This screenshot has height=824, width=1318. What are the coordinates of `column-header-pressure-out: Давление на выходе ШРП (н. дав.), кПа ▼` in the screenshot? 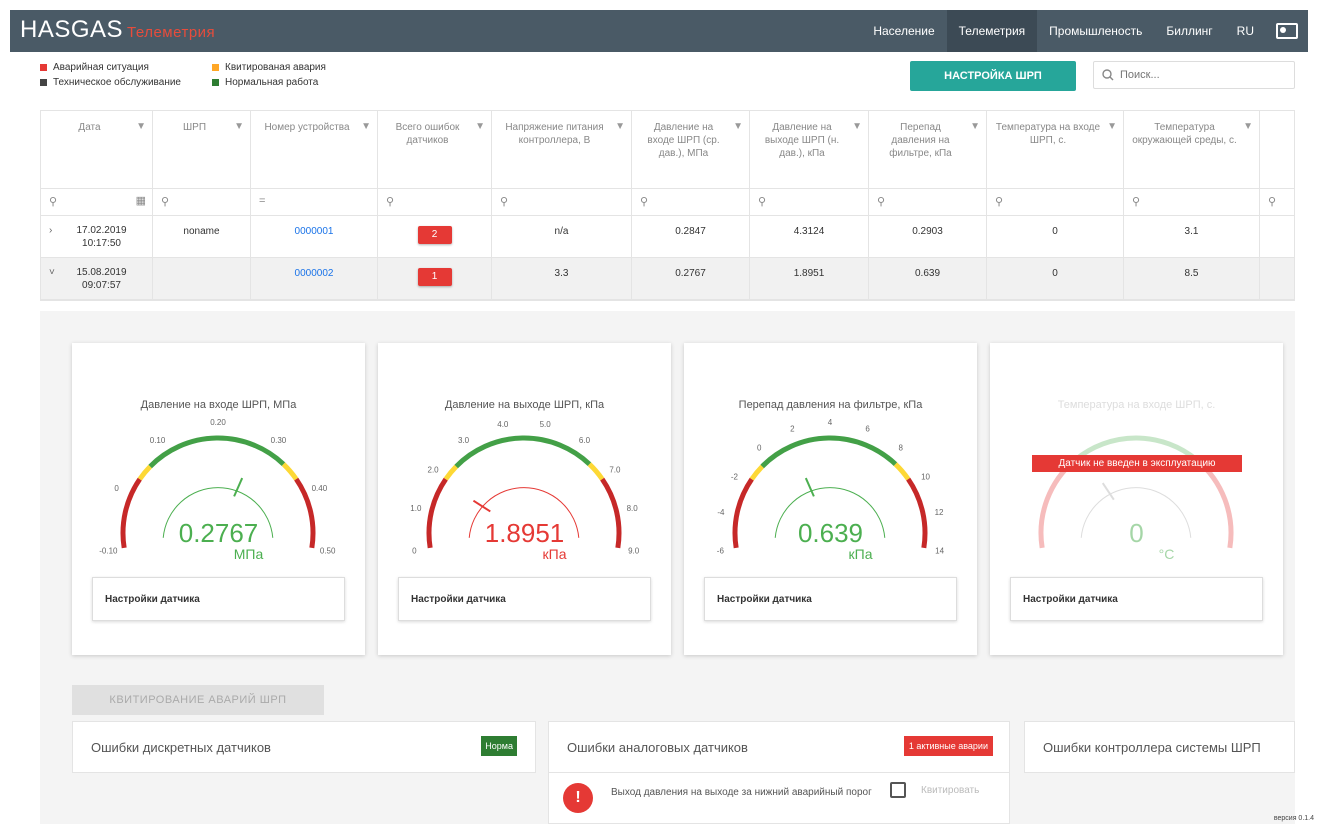 It's located at (809, 149).